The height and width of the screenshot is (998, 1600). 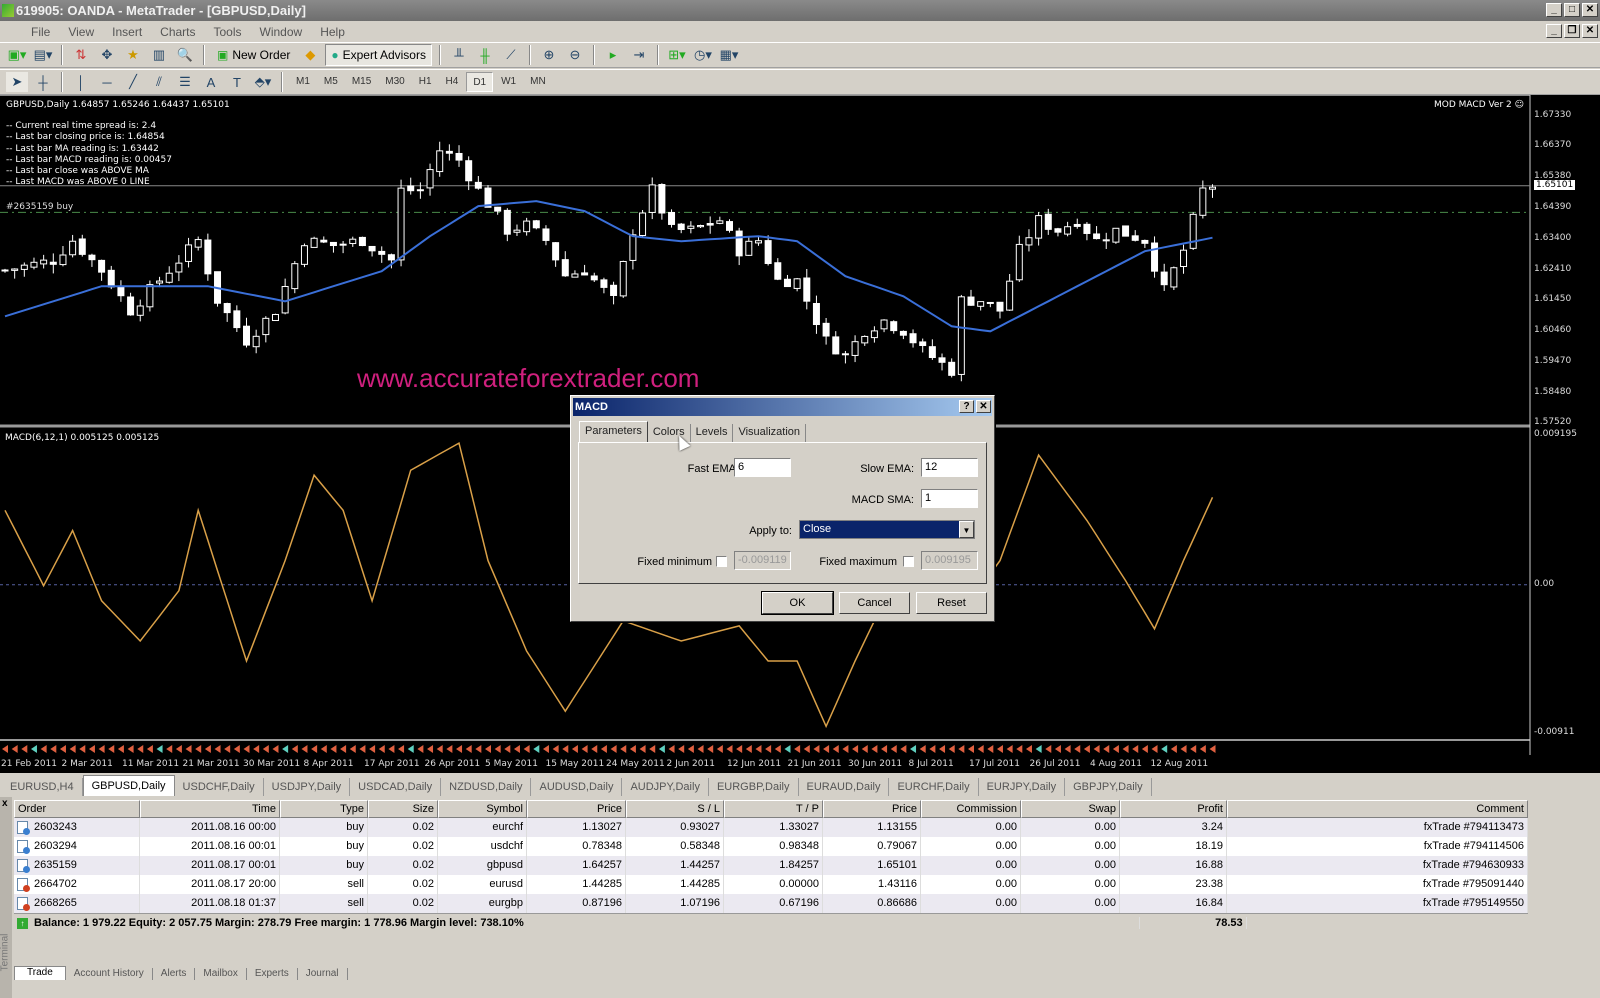 What do you see at coordinates (425, 82) in the screenshot?
I see `timeframe-h1: H1` at bounding box center [425, 82].